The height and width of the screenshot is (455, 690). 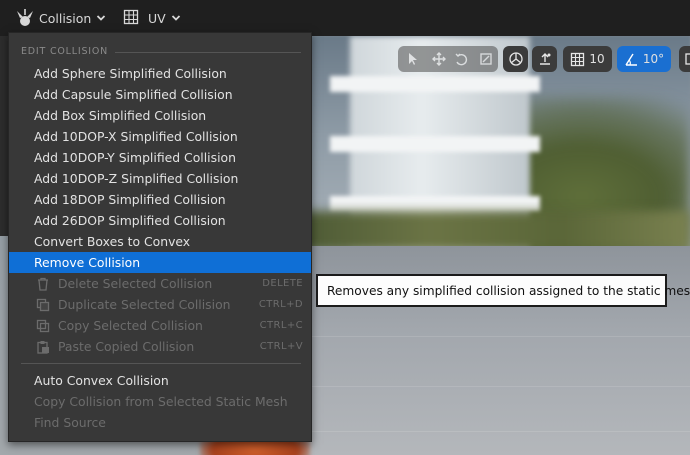 What do you see at coordinates (281, 325) in the screenshot?
I see `shortcut-label: CTRL+C` at bounding box center [281, 325].